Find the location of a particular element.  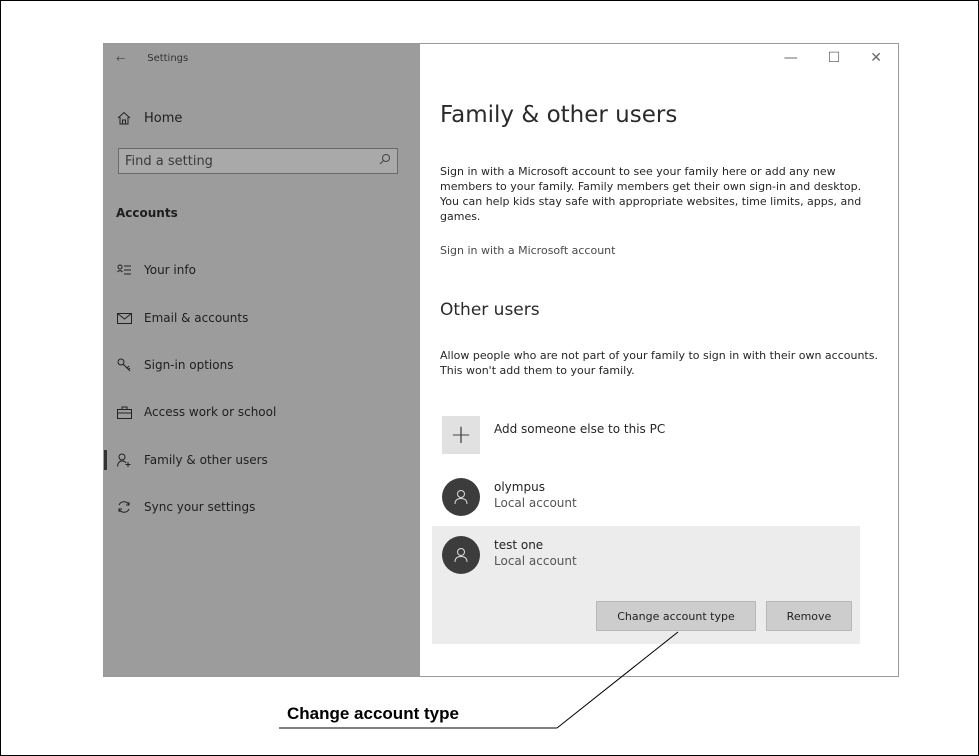

sidebar-item-sign-in-options: Sign-in options is located at coordinates (260, 365).